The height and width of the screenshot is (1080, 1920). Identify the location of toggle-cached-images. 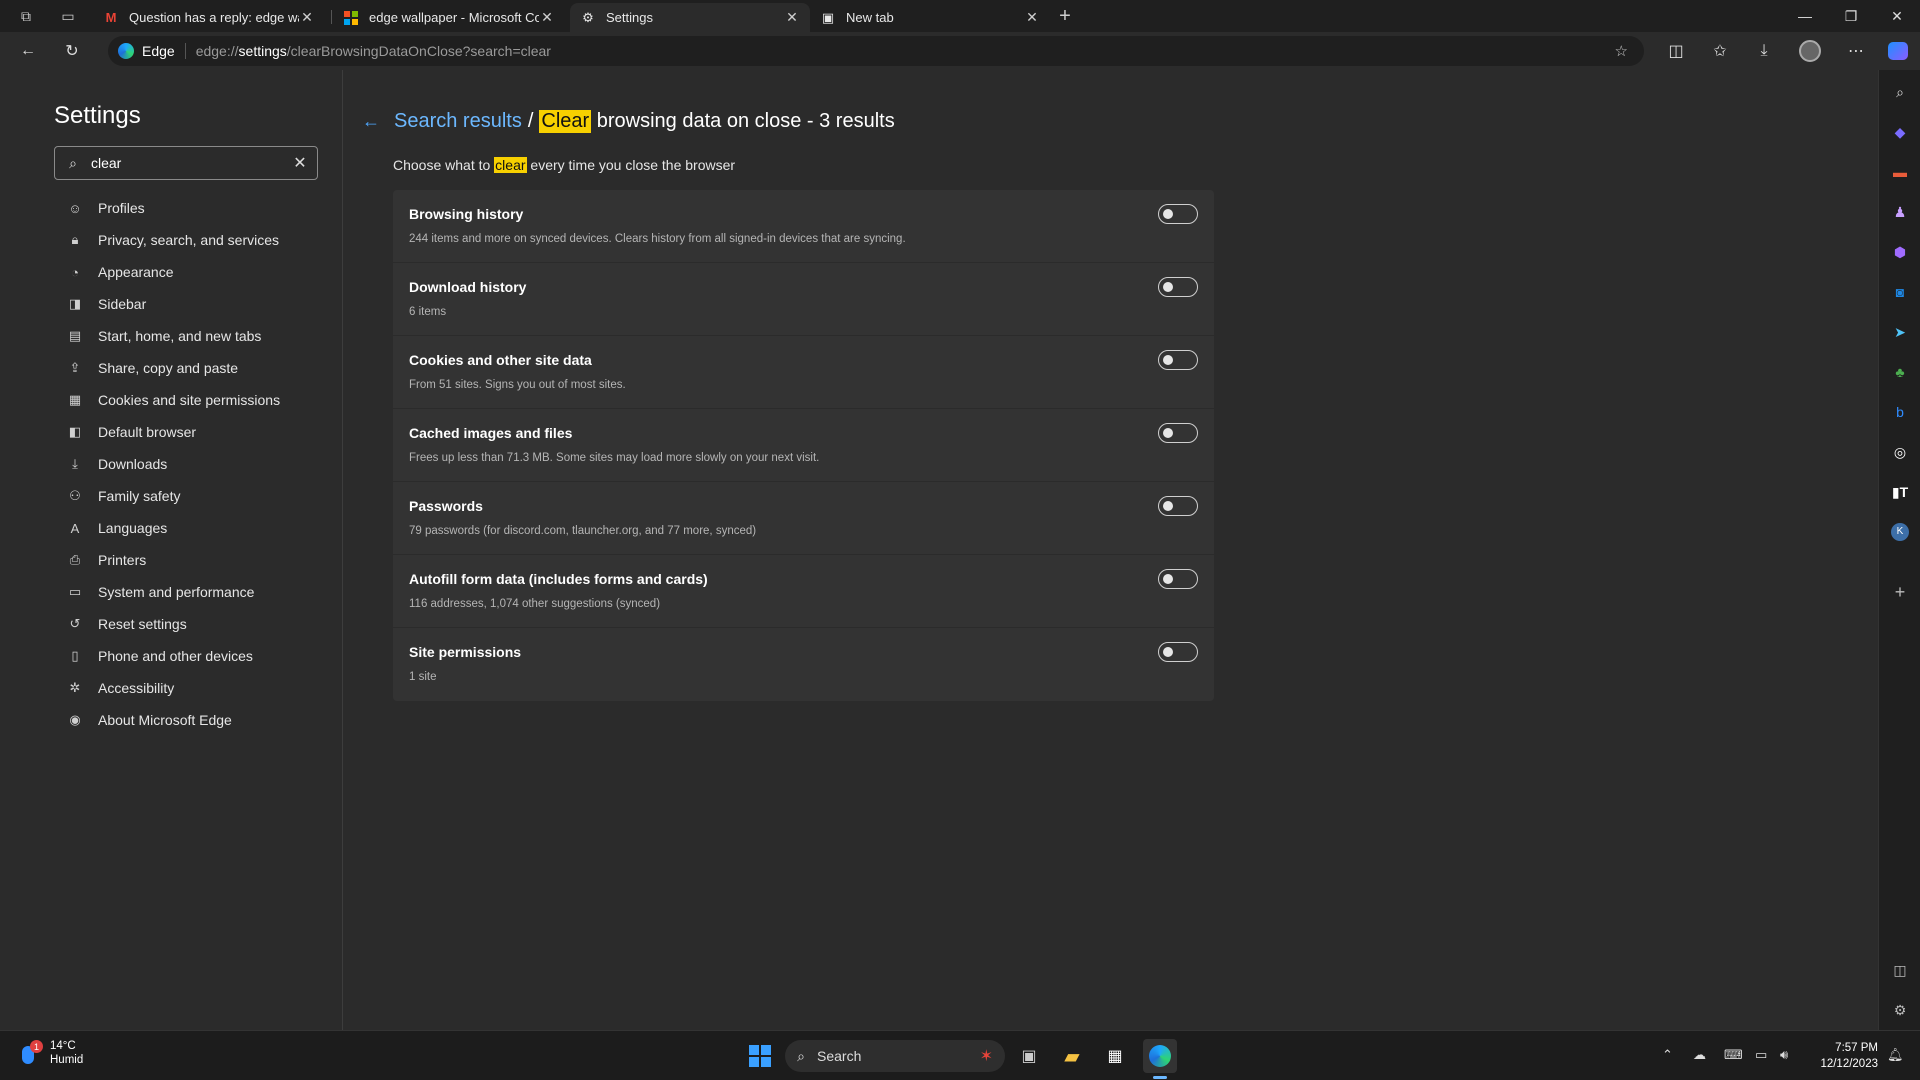
(1178, 433).